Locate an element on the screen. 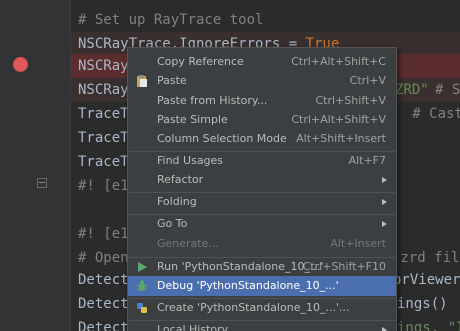 The image size is (460, 331). settings-call: ings() is located at coordinates (422, 304).